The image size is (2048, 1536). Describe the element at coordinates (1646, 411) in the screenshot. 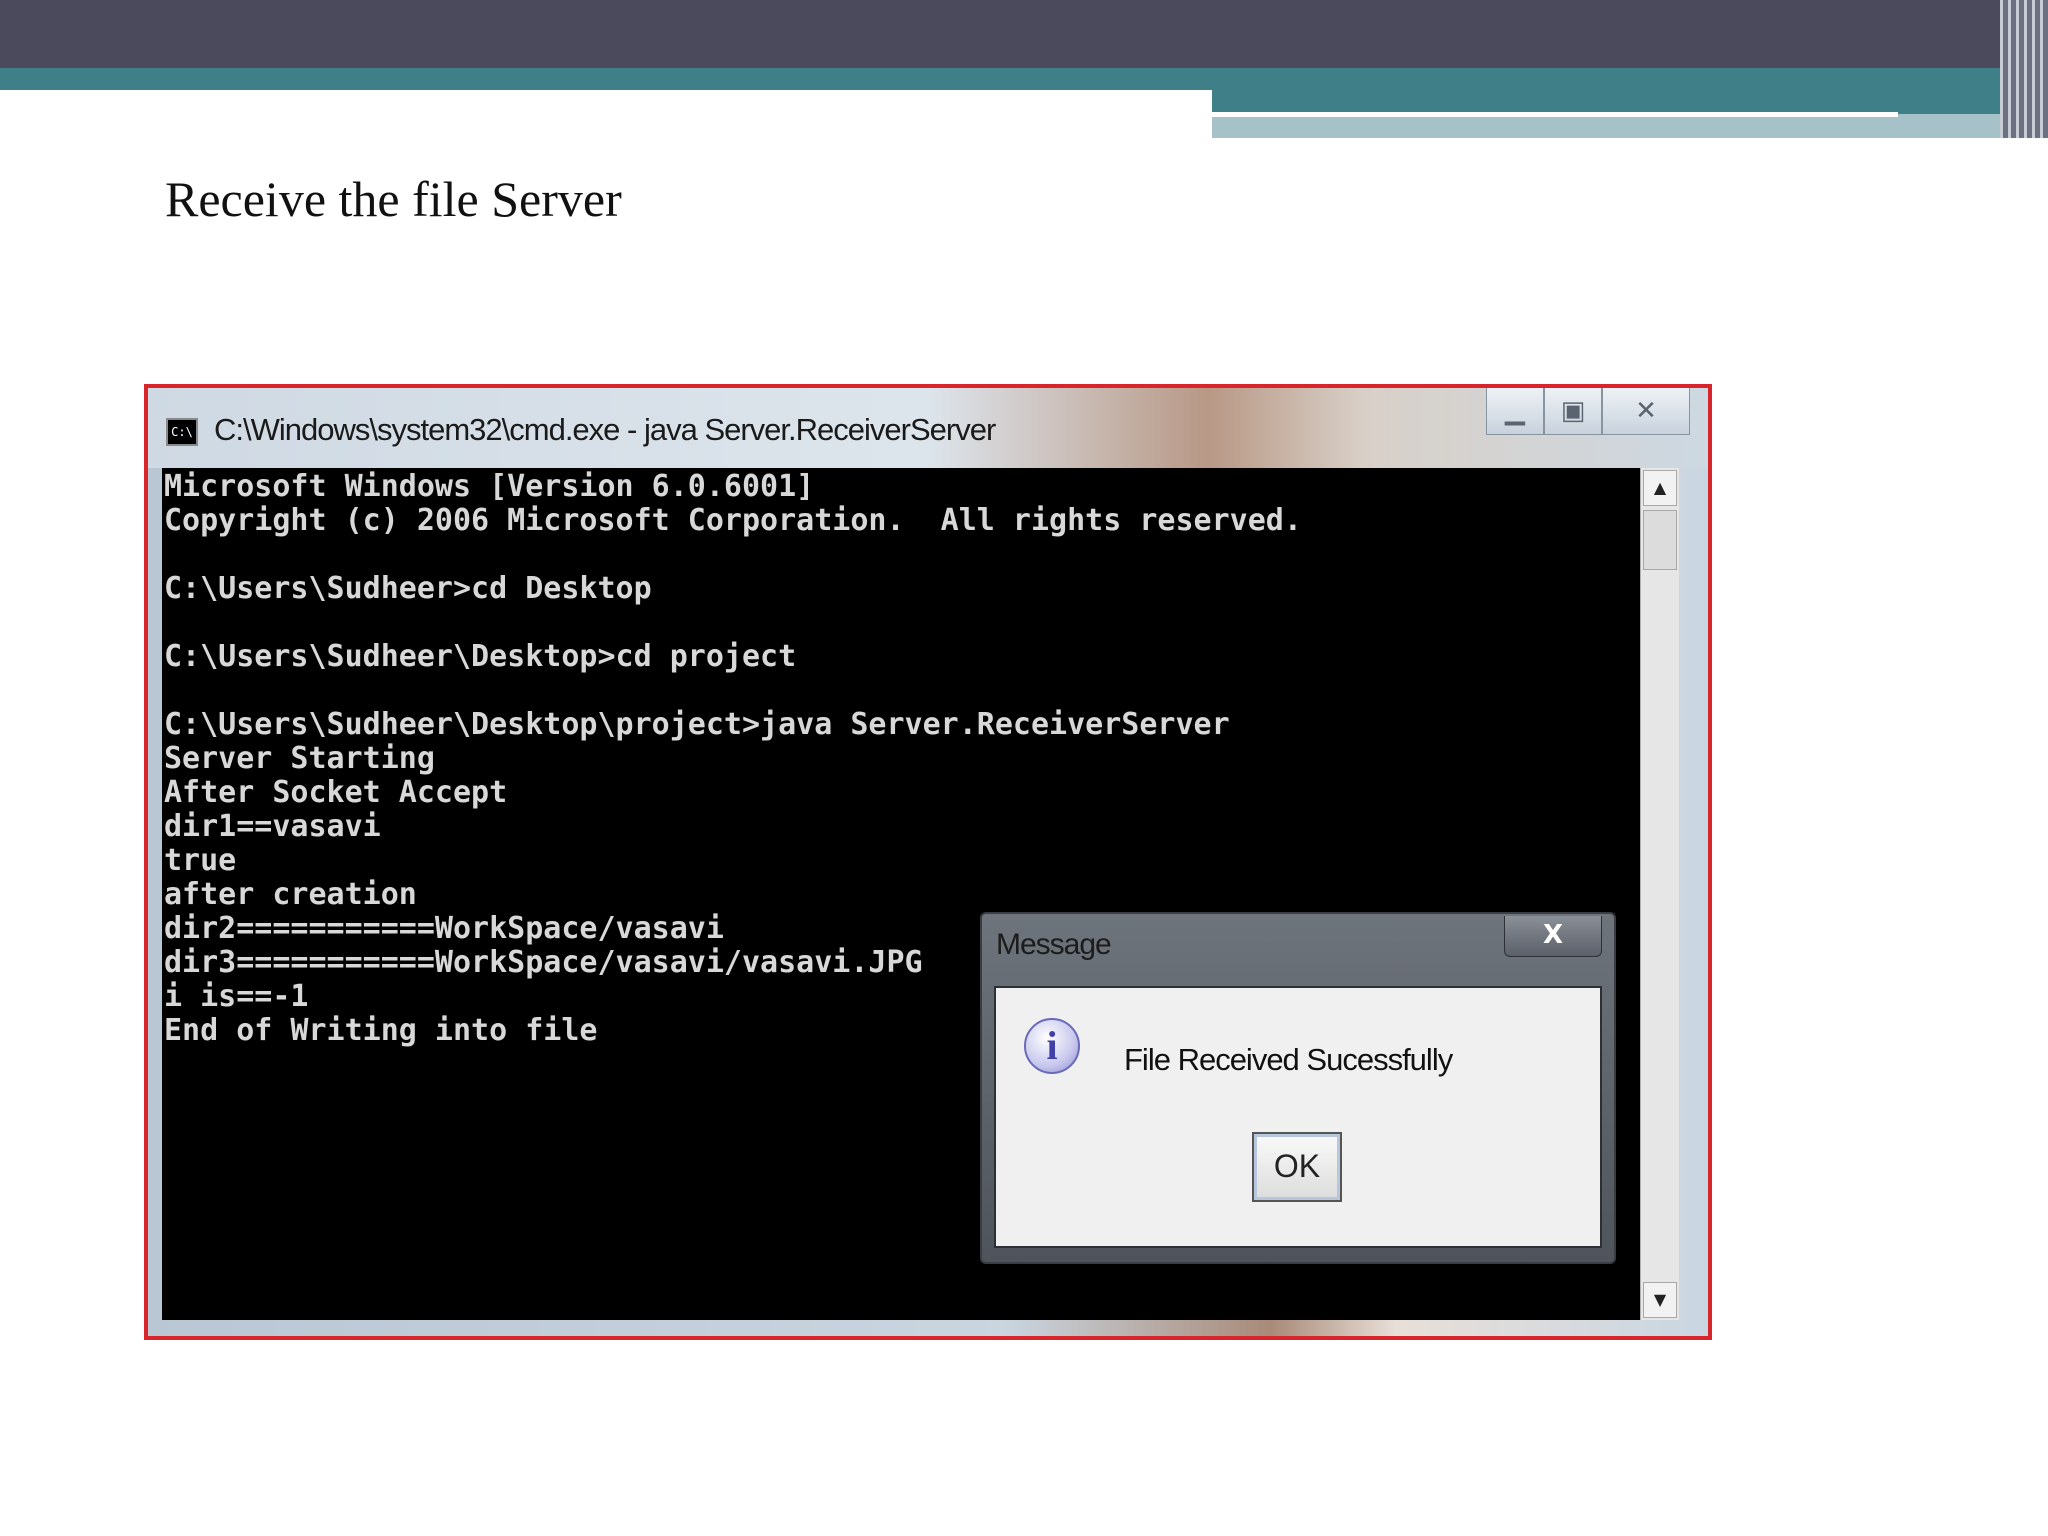

I see `close-button: ✕` at that location.